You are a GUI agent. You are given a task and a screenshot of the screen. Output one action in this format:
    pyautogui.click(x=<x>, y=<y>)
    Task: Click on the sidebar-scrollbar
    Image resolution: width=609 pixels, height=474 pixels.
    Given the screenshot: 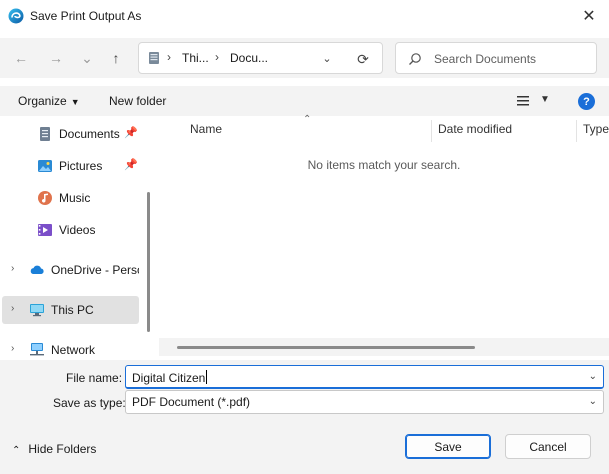 What is the action you would take?
    pyautogui.click(x=148, y=262)
    